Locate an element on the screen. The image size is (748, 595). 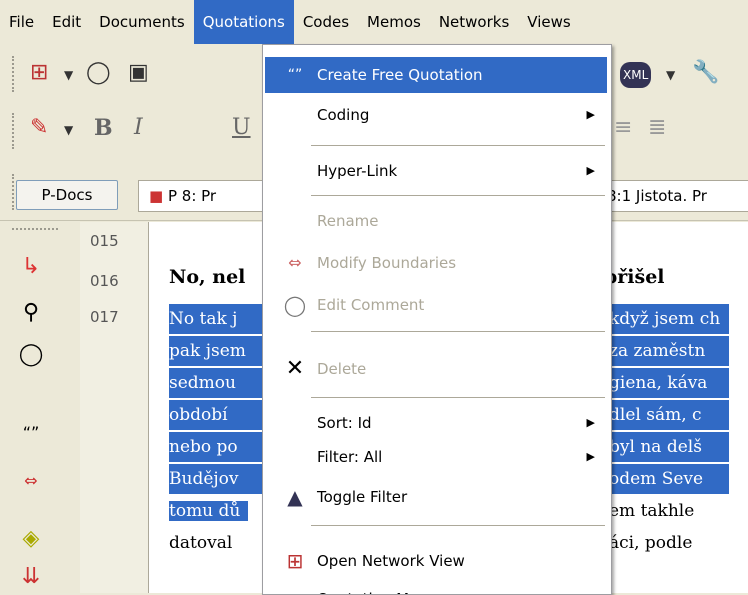
flask-icon: ▲ is located at coordinates (295, 497).